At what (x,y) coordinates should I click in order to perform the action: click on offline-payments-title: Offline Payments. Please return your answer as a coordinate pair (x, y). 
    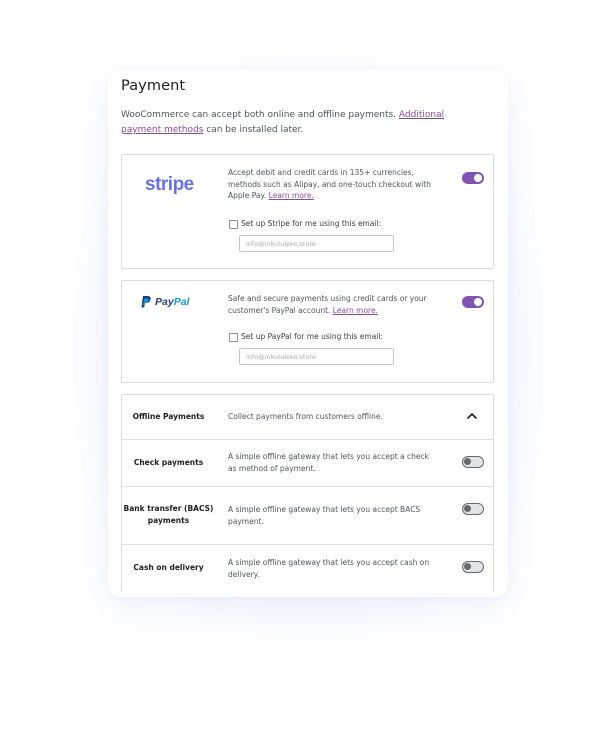
    Looking at the image, I should click on (168, 416).